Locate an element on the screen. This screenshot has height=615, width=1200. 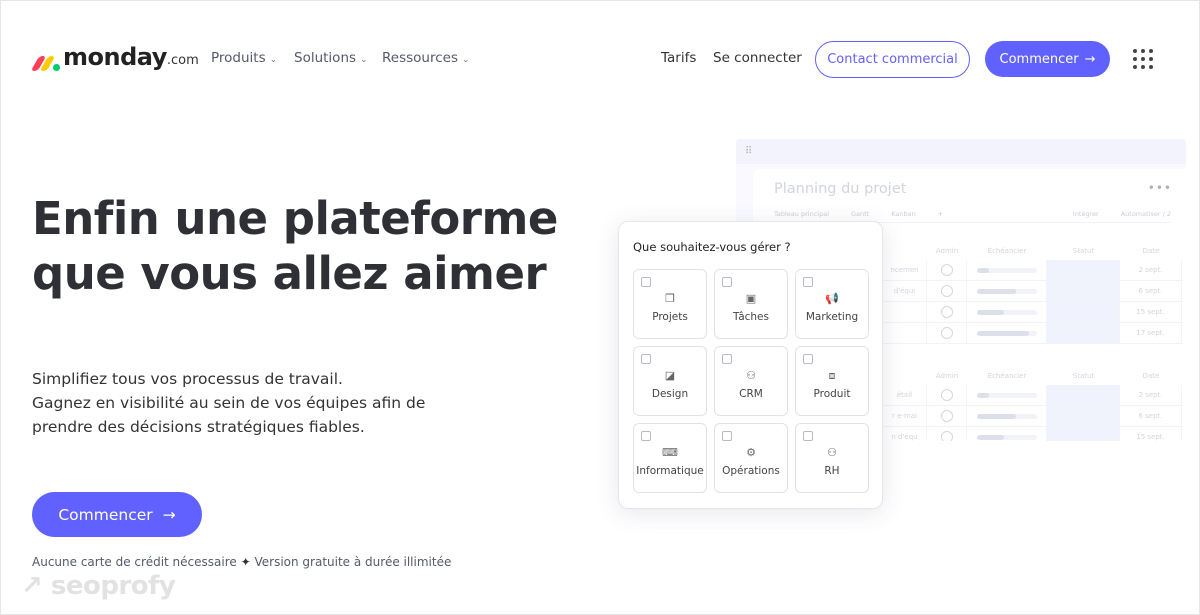
option-label: Opérations is located at coordinates (751, 471).